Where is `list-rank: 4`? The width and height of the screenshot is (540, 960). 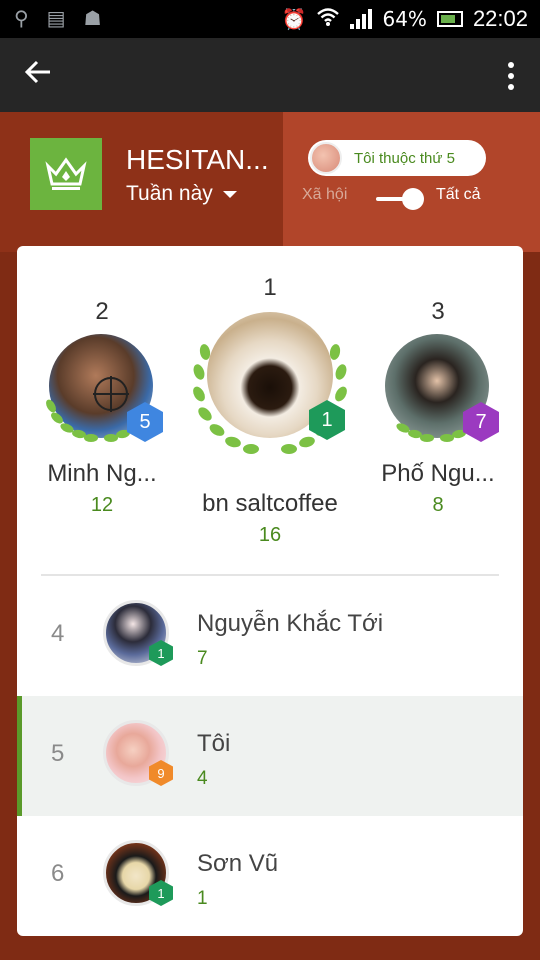 list-rank: 4 is located at coordinates (58, 633).